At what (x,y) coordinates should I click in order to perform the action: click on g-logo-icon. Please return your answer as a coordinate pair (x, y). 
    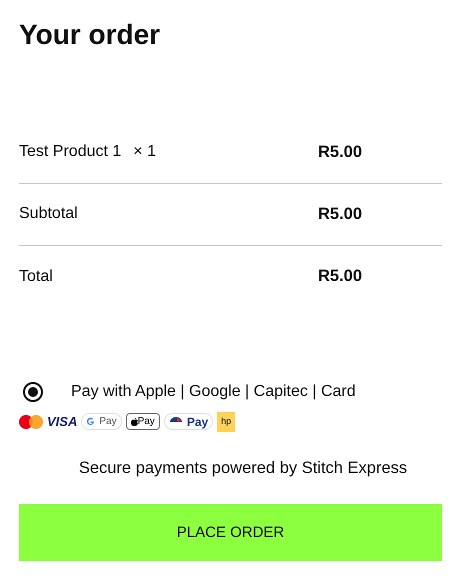
    Looking at the image, I should click on (91, 421).